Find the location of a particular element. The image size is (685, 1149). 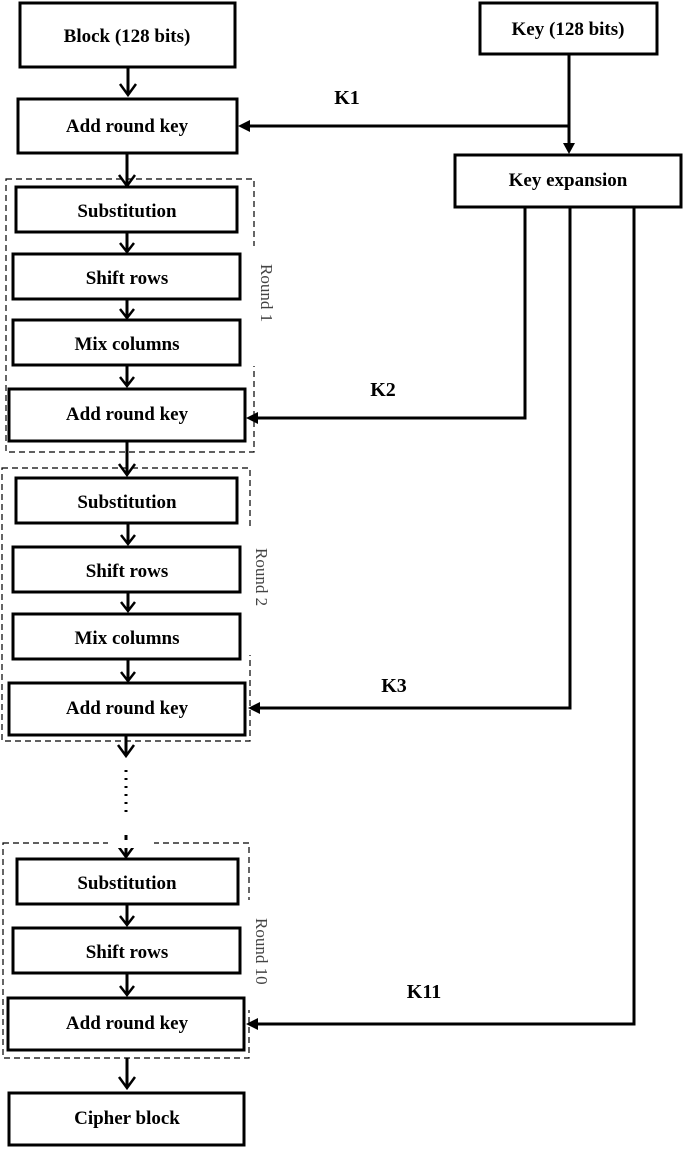

arrow-to-cipher-block is located at coordinates (127, 1074).